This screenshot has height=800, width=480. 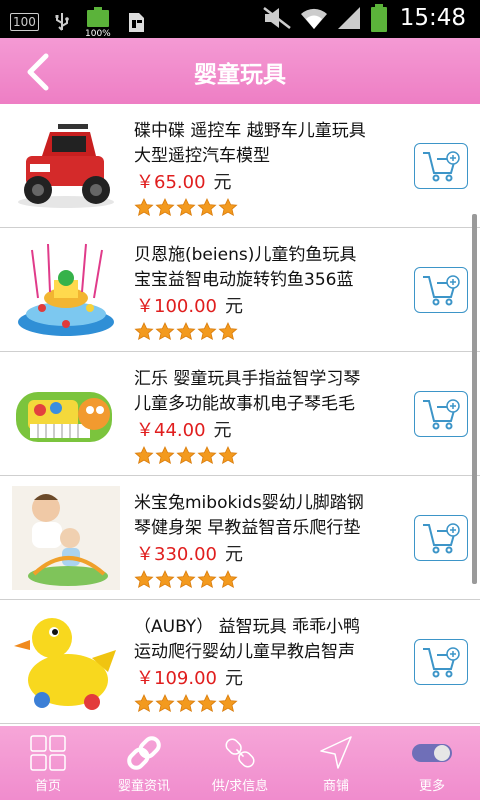 I want to click on product-price: ￥44.00 元, so click(x=184, y=429).